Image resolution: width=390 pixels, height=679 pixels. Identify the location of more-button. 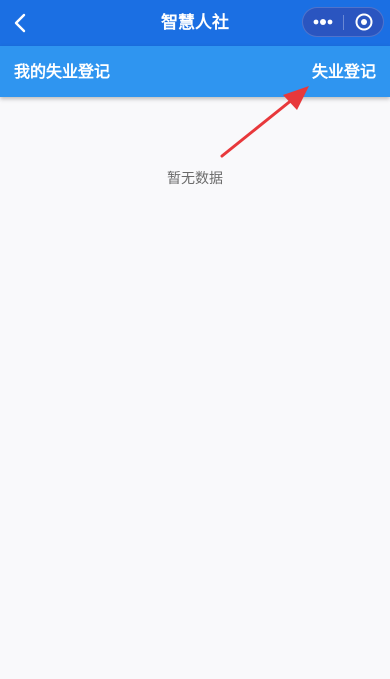
(323, 22).